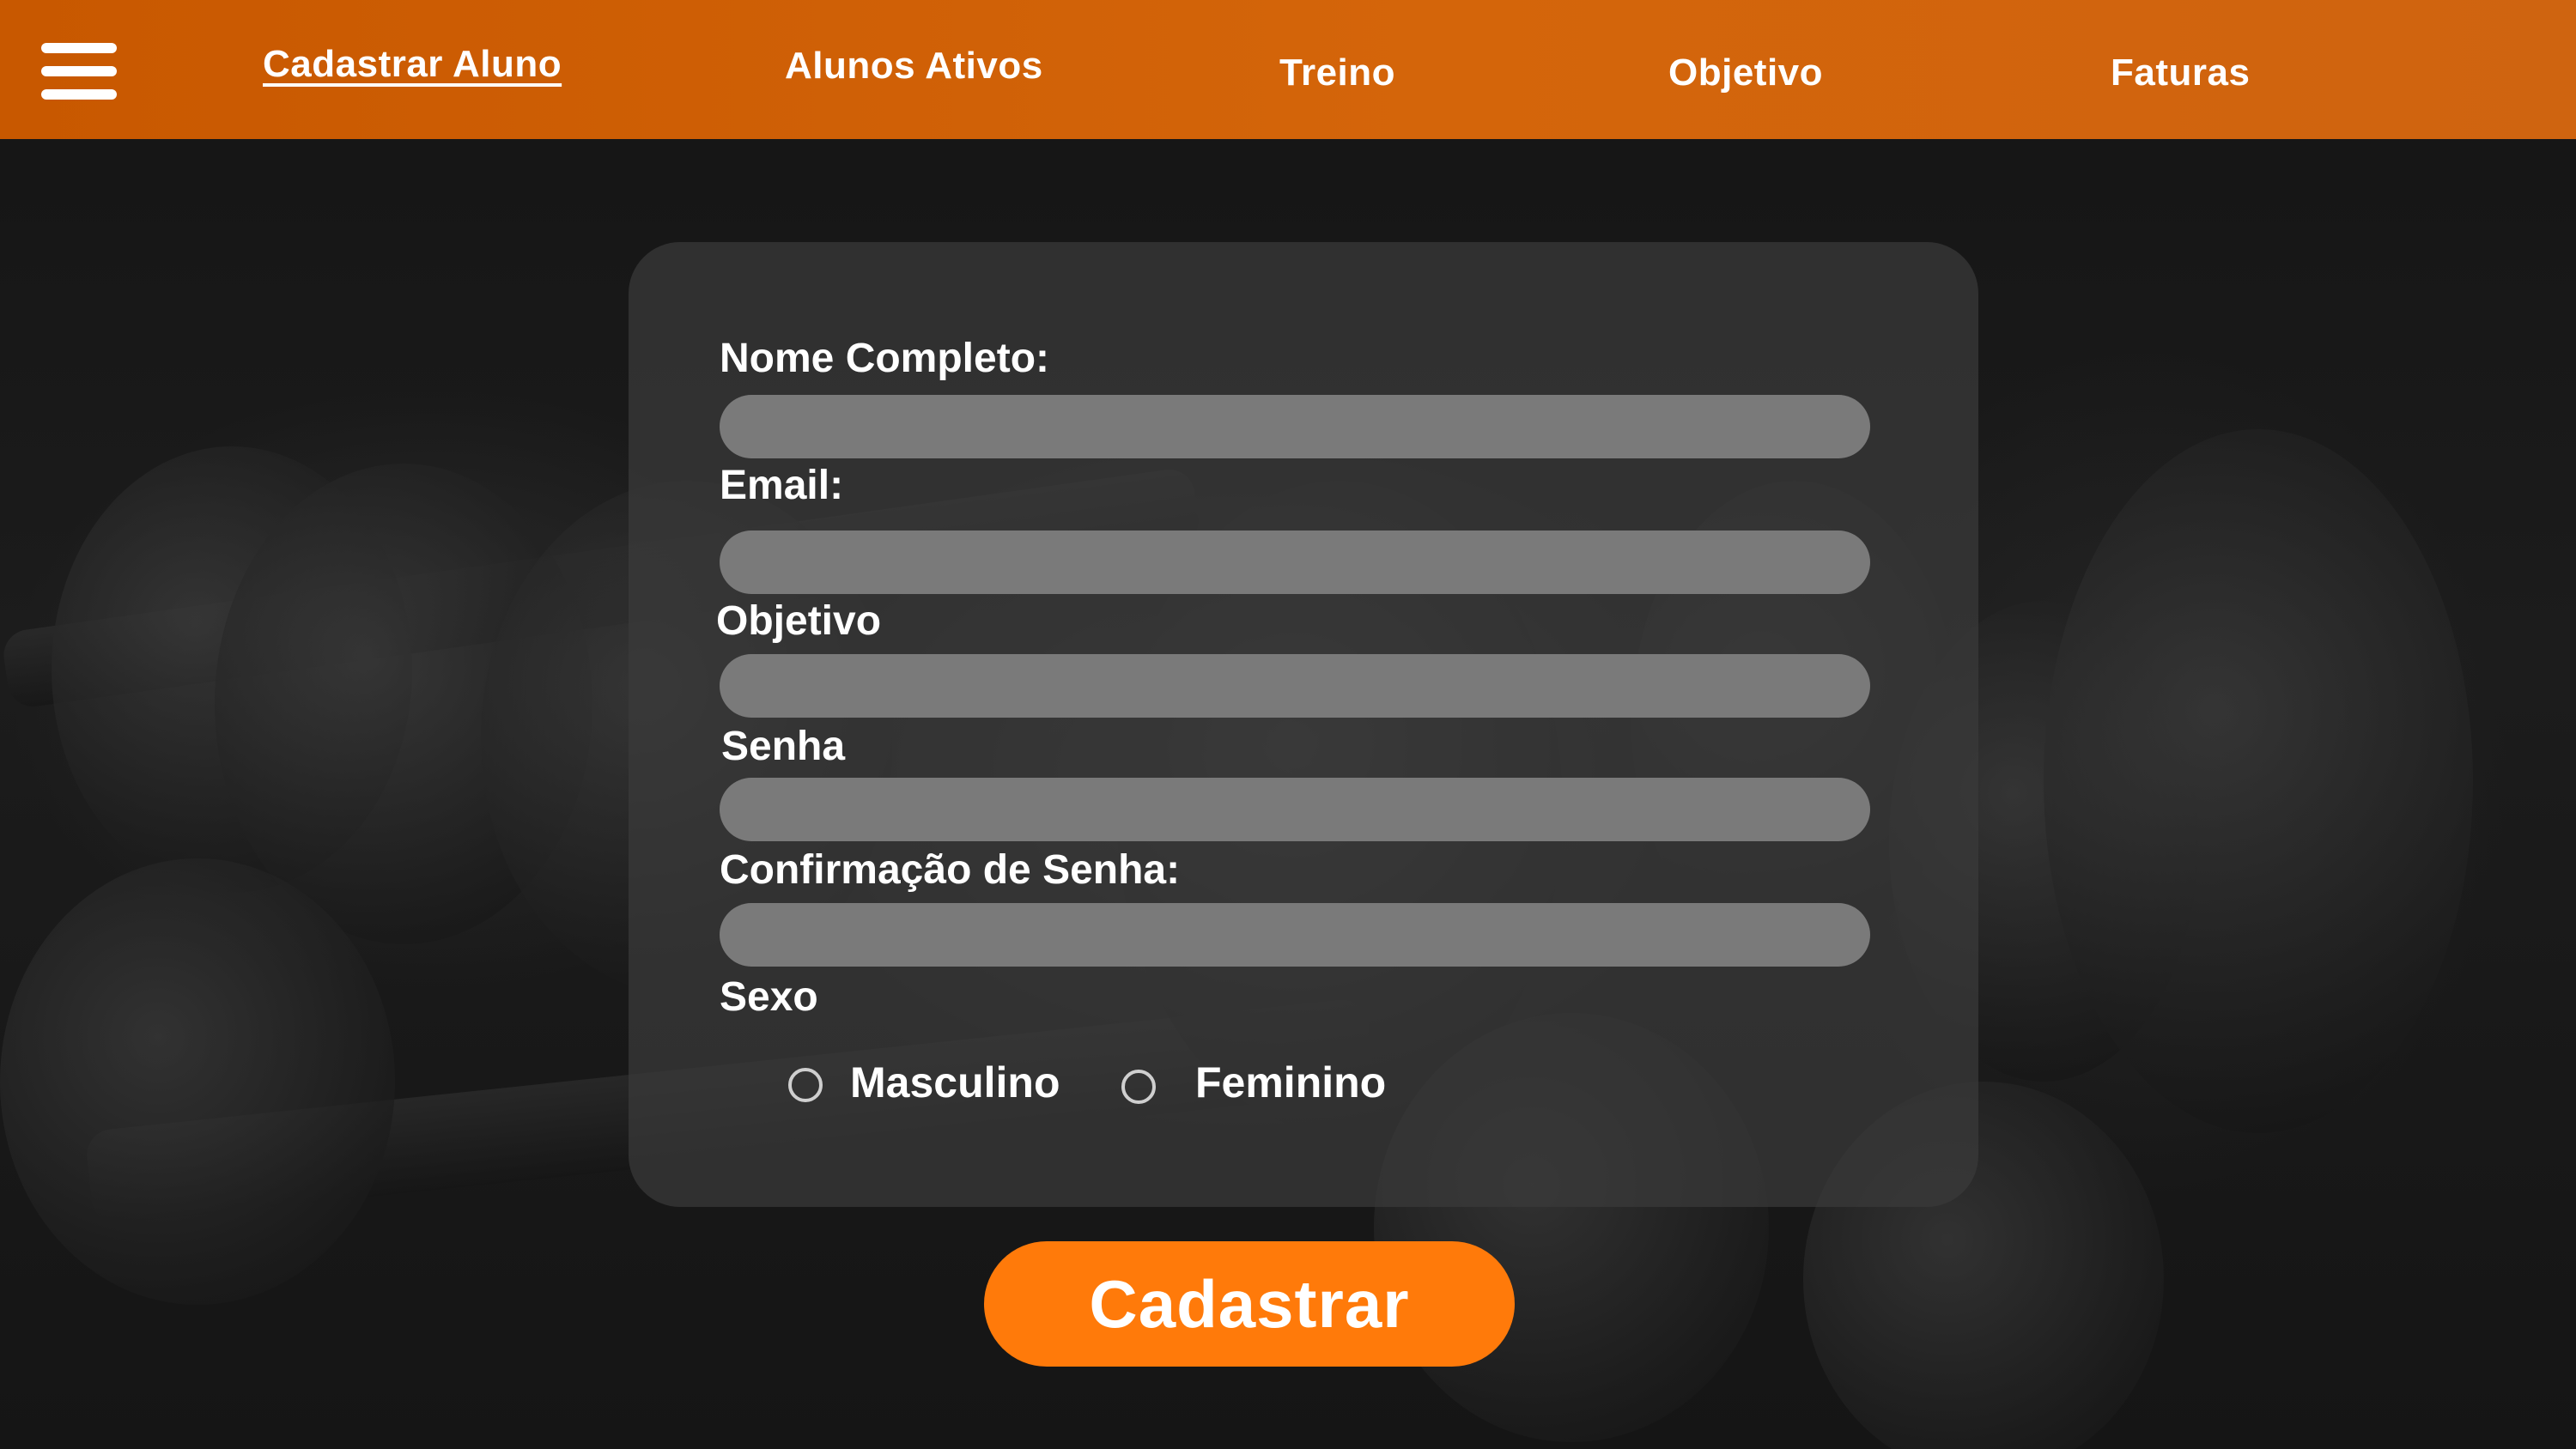 The height and width of the screenshot is (1449, 2576). What do you see at coordinates (1745, 73) in the screenshot?
I see `nav-objetivo: Objetivo` at bounding box center [1745, 73].